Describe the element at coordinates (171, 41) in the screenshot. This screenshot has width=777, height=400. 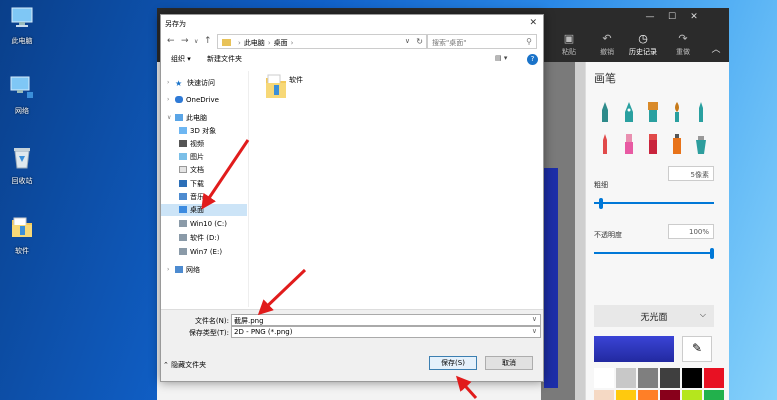
I see `back-arrow-icon: ←` at that location.